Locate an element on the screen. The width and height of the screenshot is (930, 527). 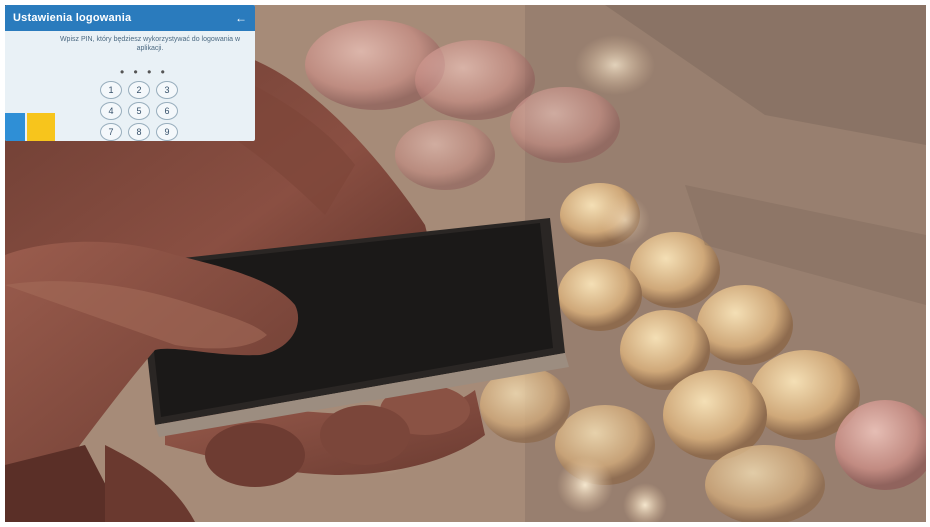
pin-keypad: 1 2 3 4 5 6 7 8 9 is located at coordinates (139, 111).